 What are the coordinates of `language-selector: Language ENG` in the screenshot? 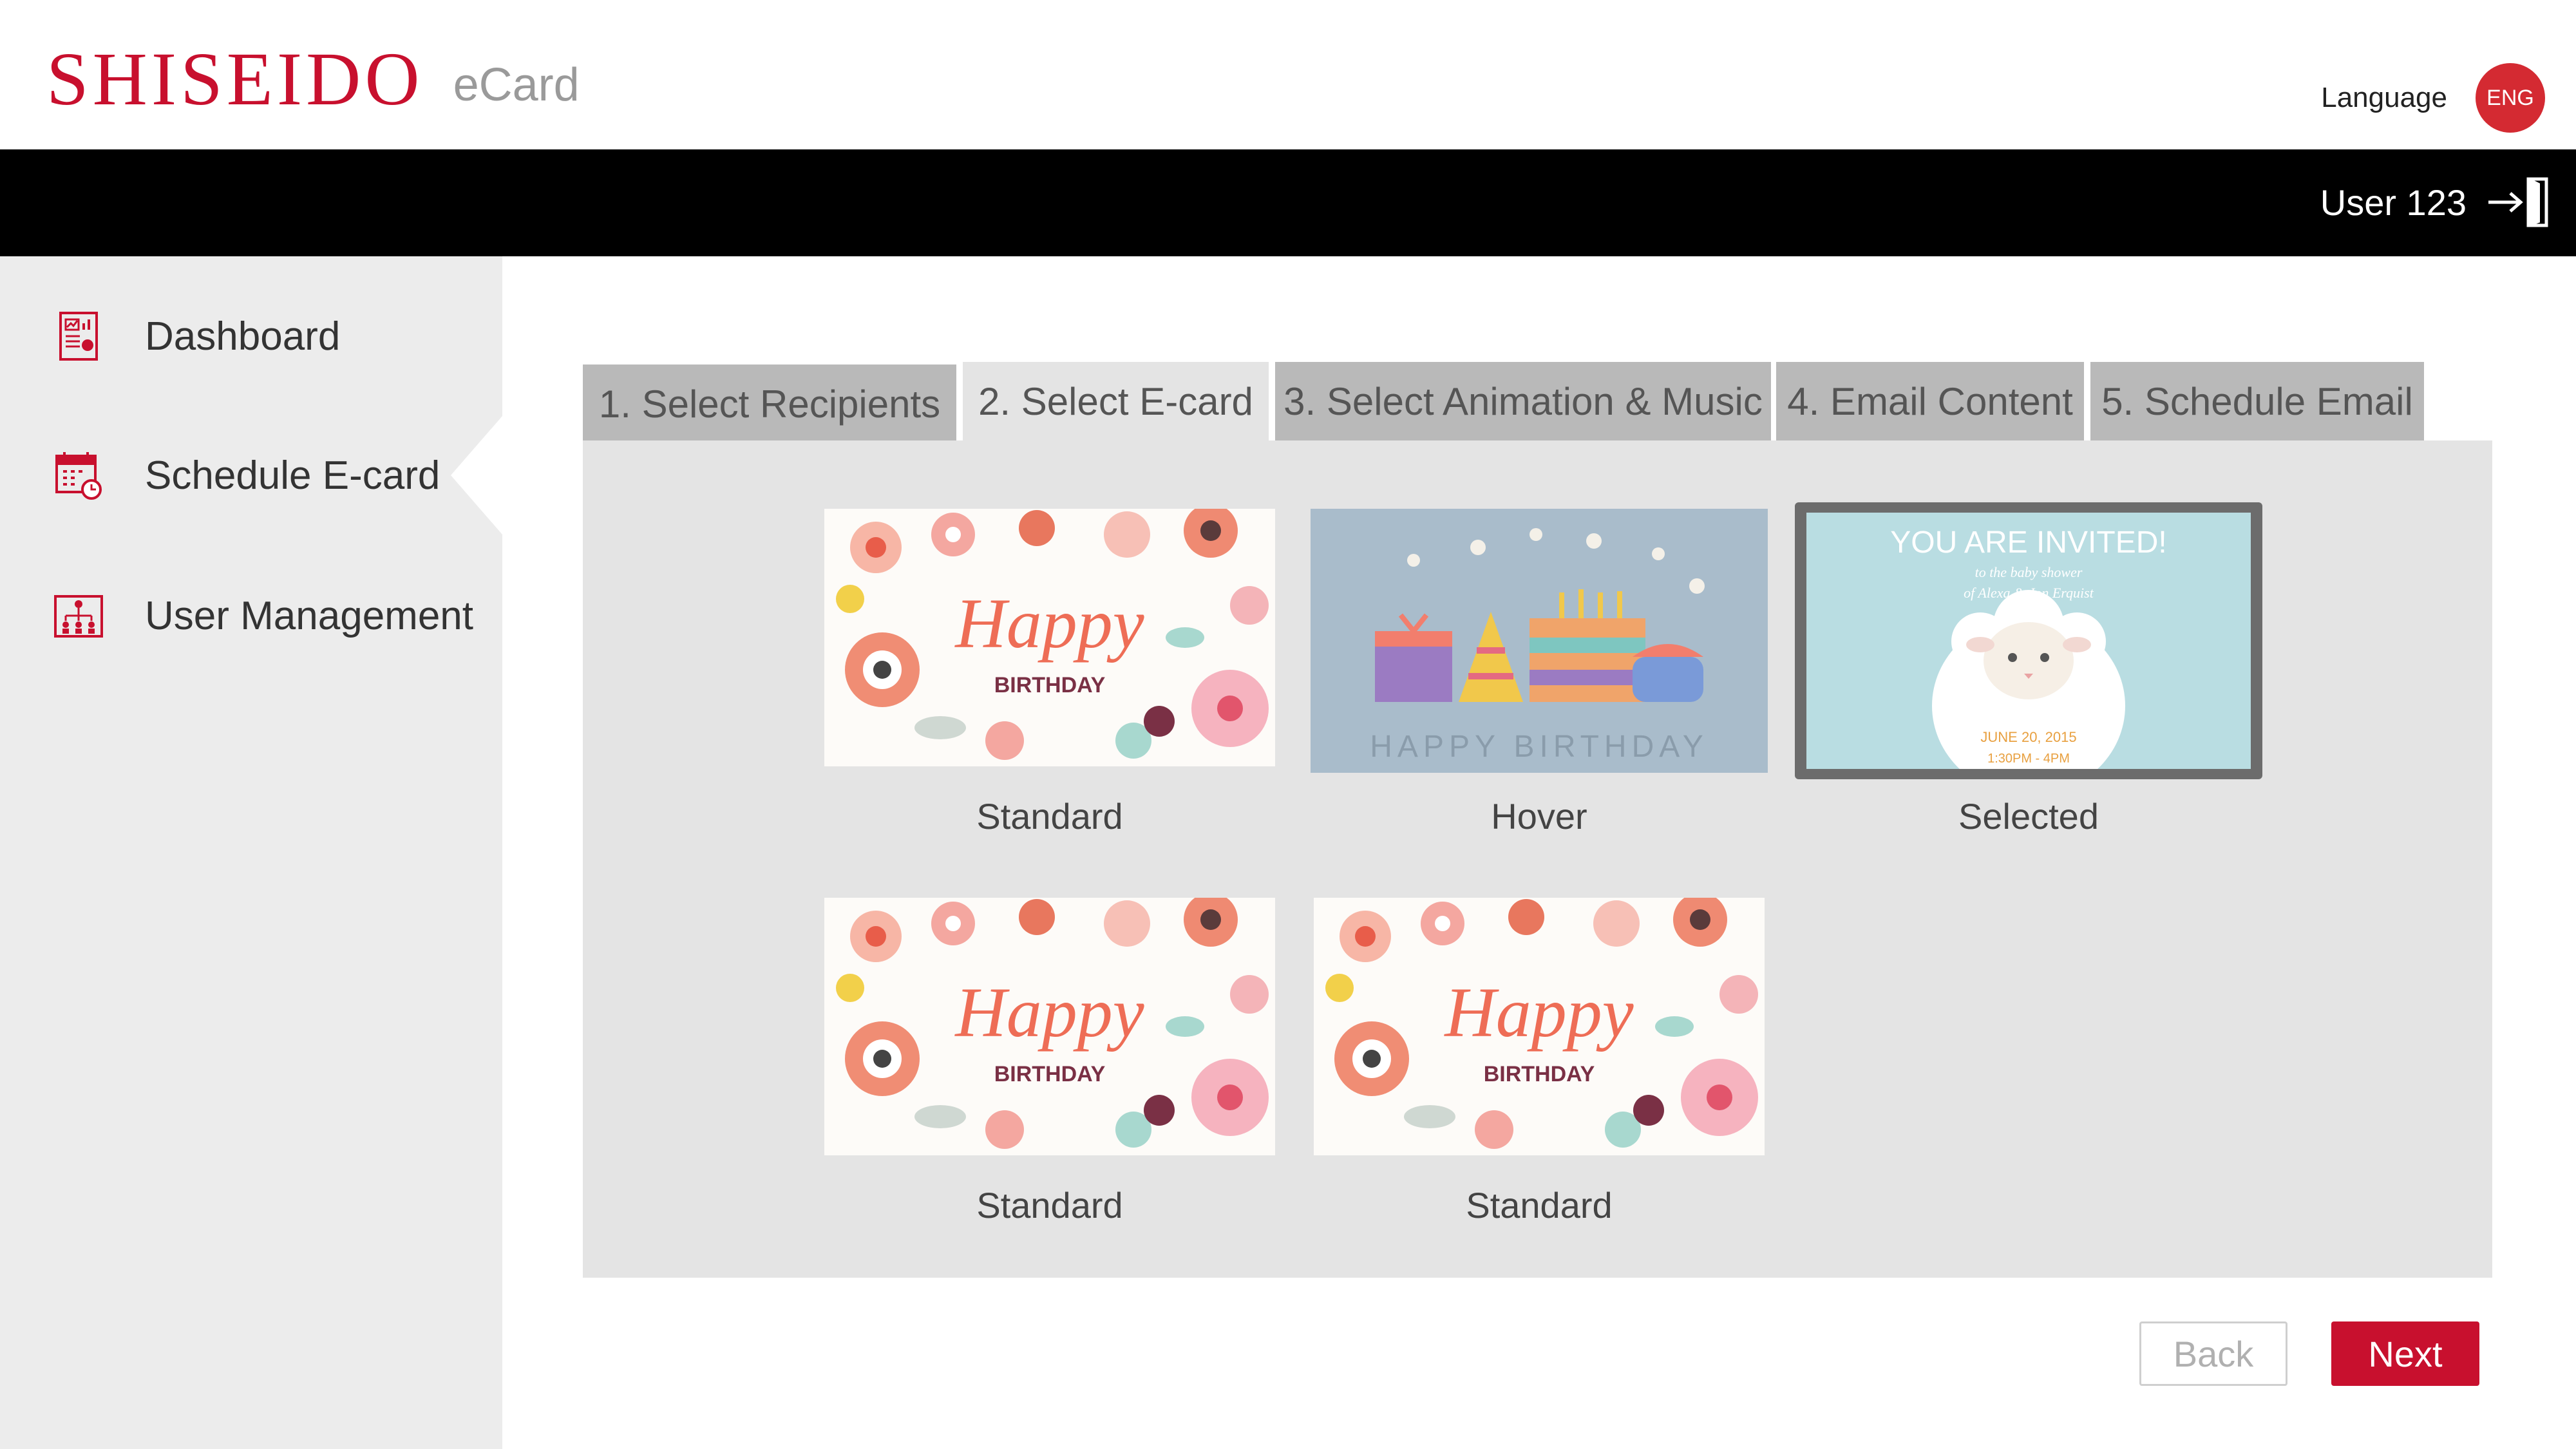 It's located at (2433, 98).